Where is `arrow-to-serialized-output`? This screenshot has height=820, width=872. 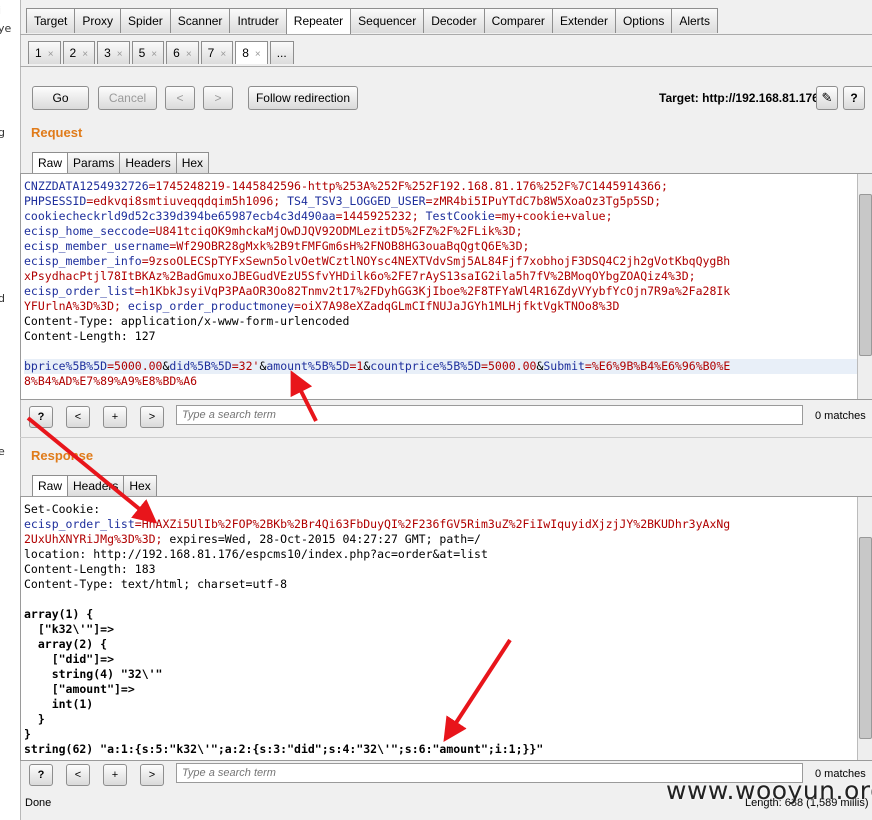 arrow-to-serialized-output is located at coordinates (477, 690).